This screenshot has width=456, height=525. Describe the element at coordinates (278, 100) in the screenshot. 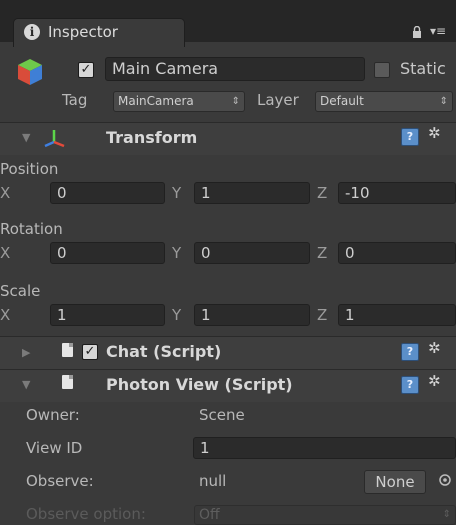

I see `layer-label: Layer` at that location.